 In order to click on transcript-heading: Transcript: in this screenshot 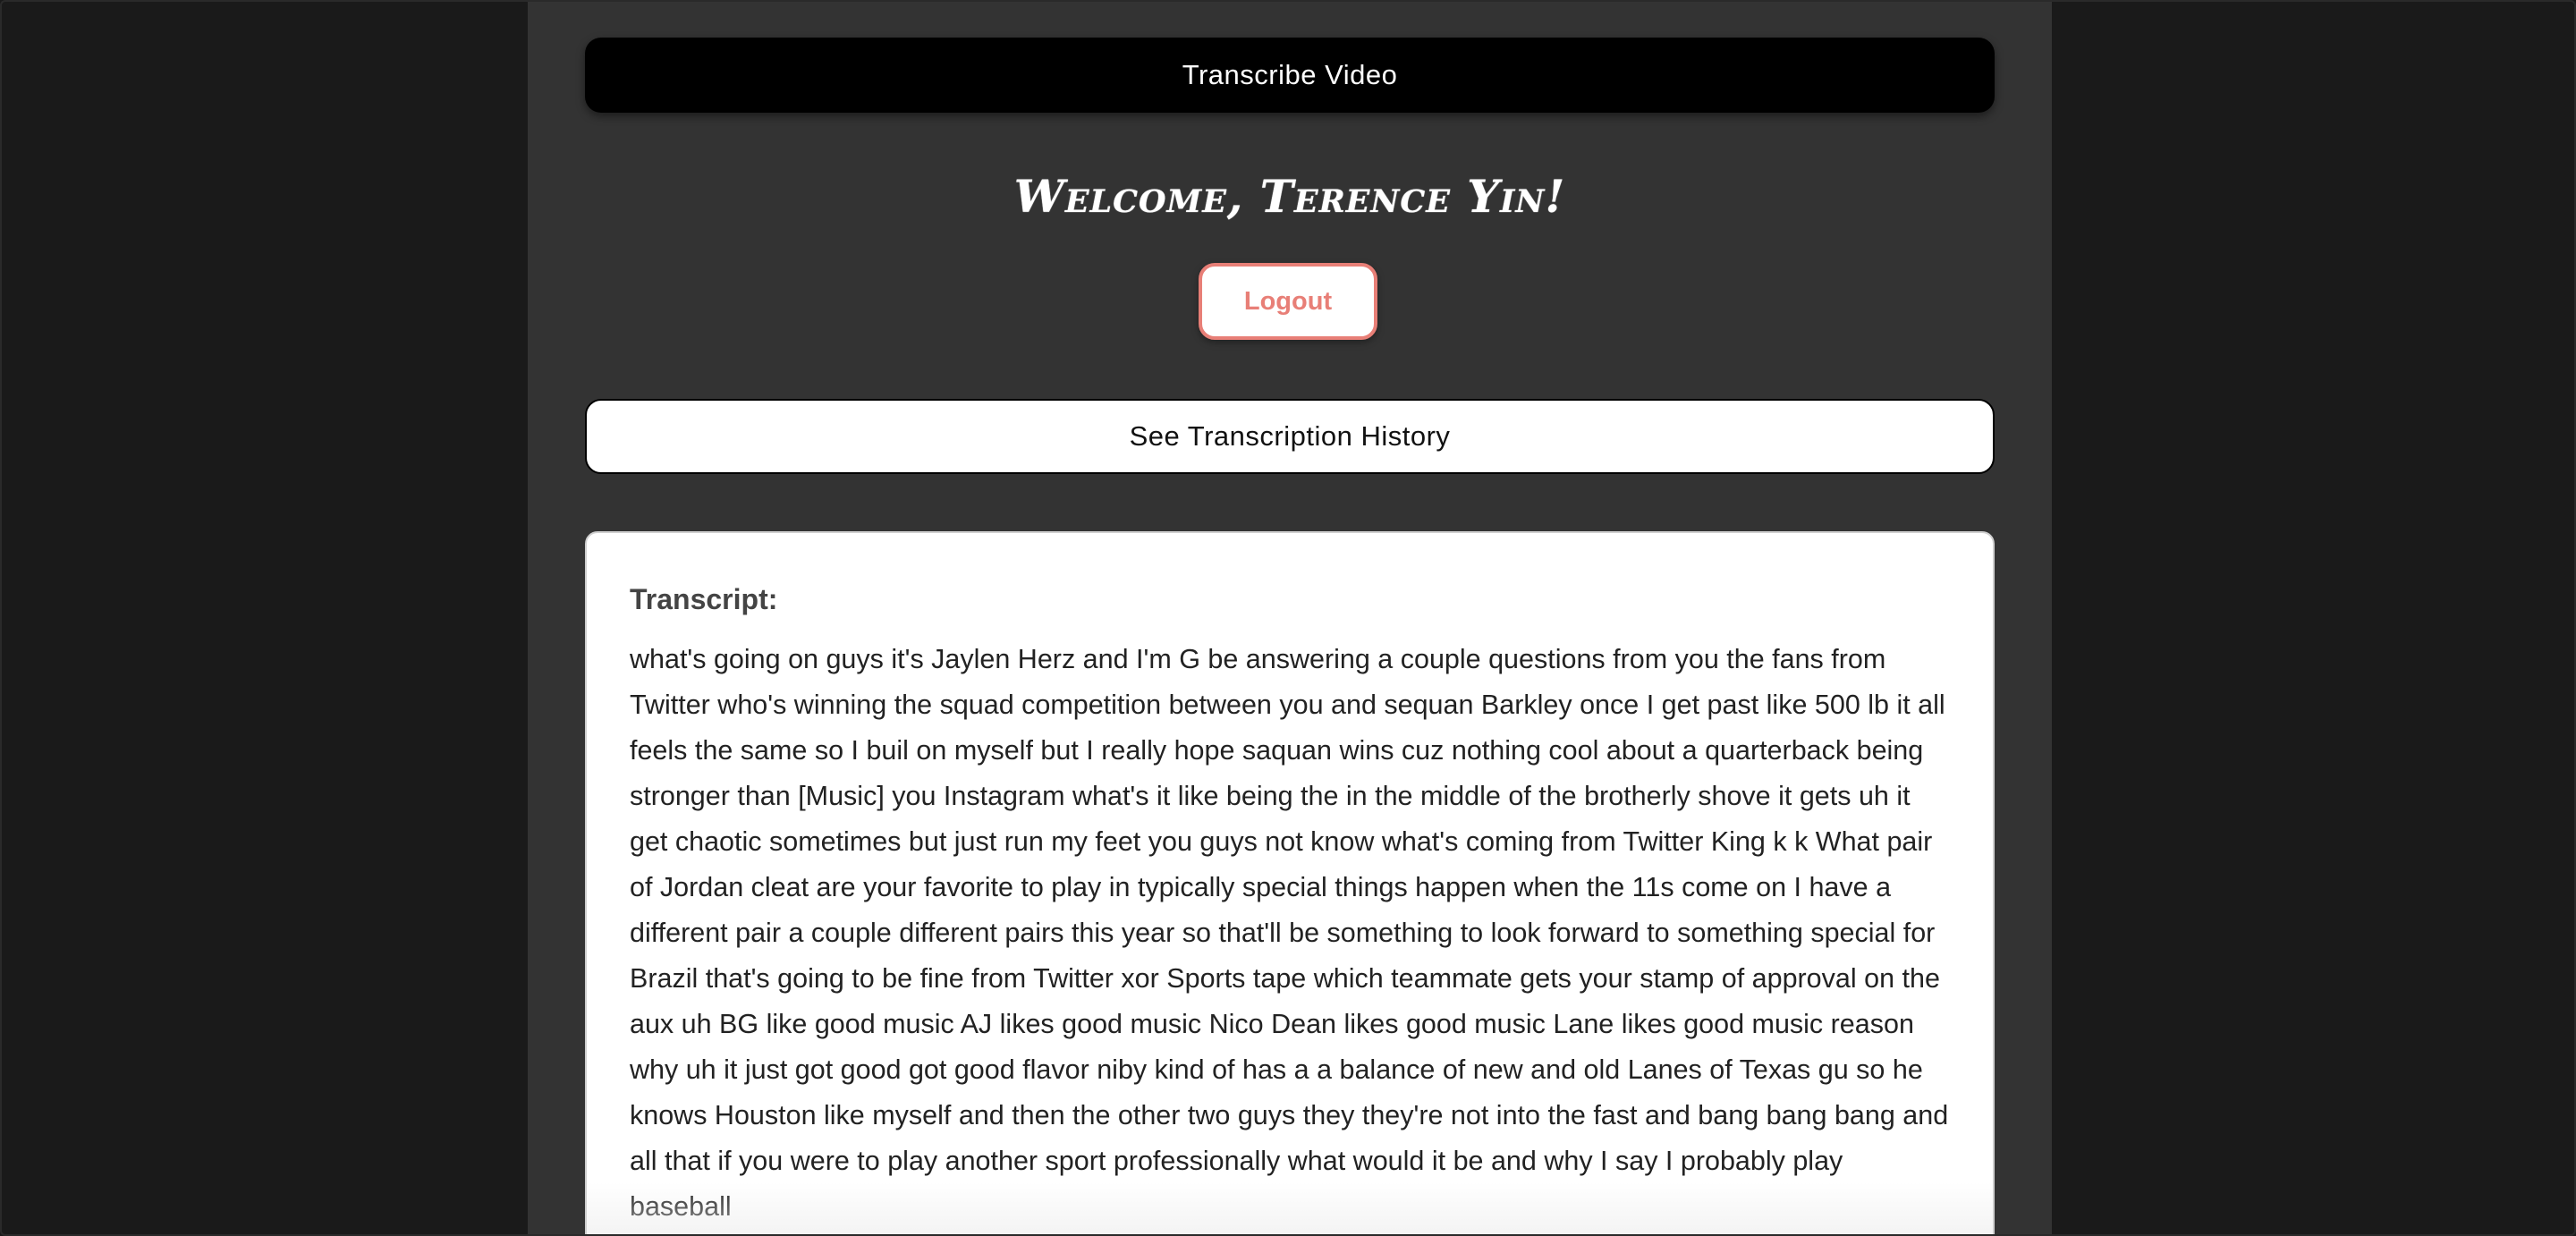, I will do `click(704, 599)`.